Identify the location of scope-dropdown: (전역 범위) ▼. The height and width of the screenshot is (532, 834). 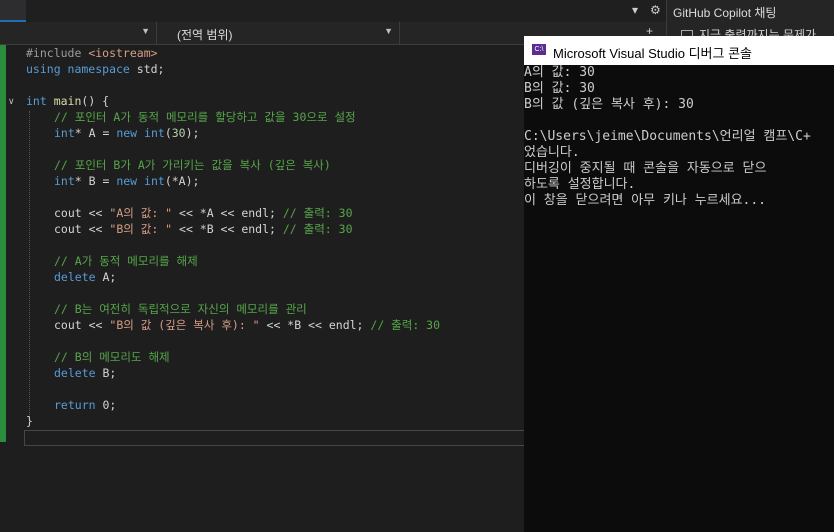
(278, 33).